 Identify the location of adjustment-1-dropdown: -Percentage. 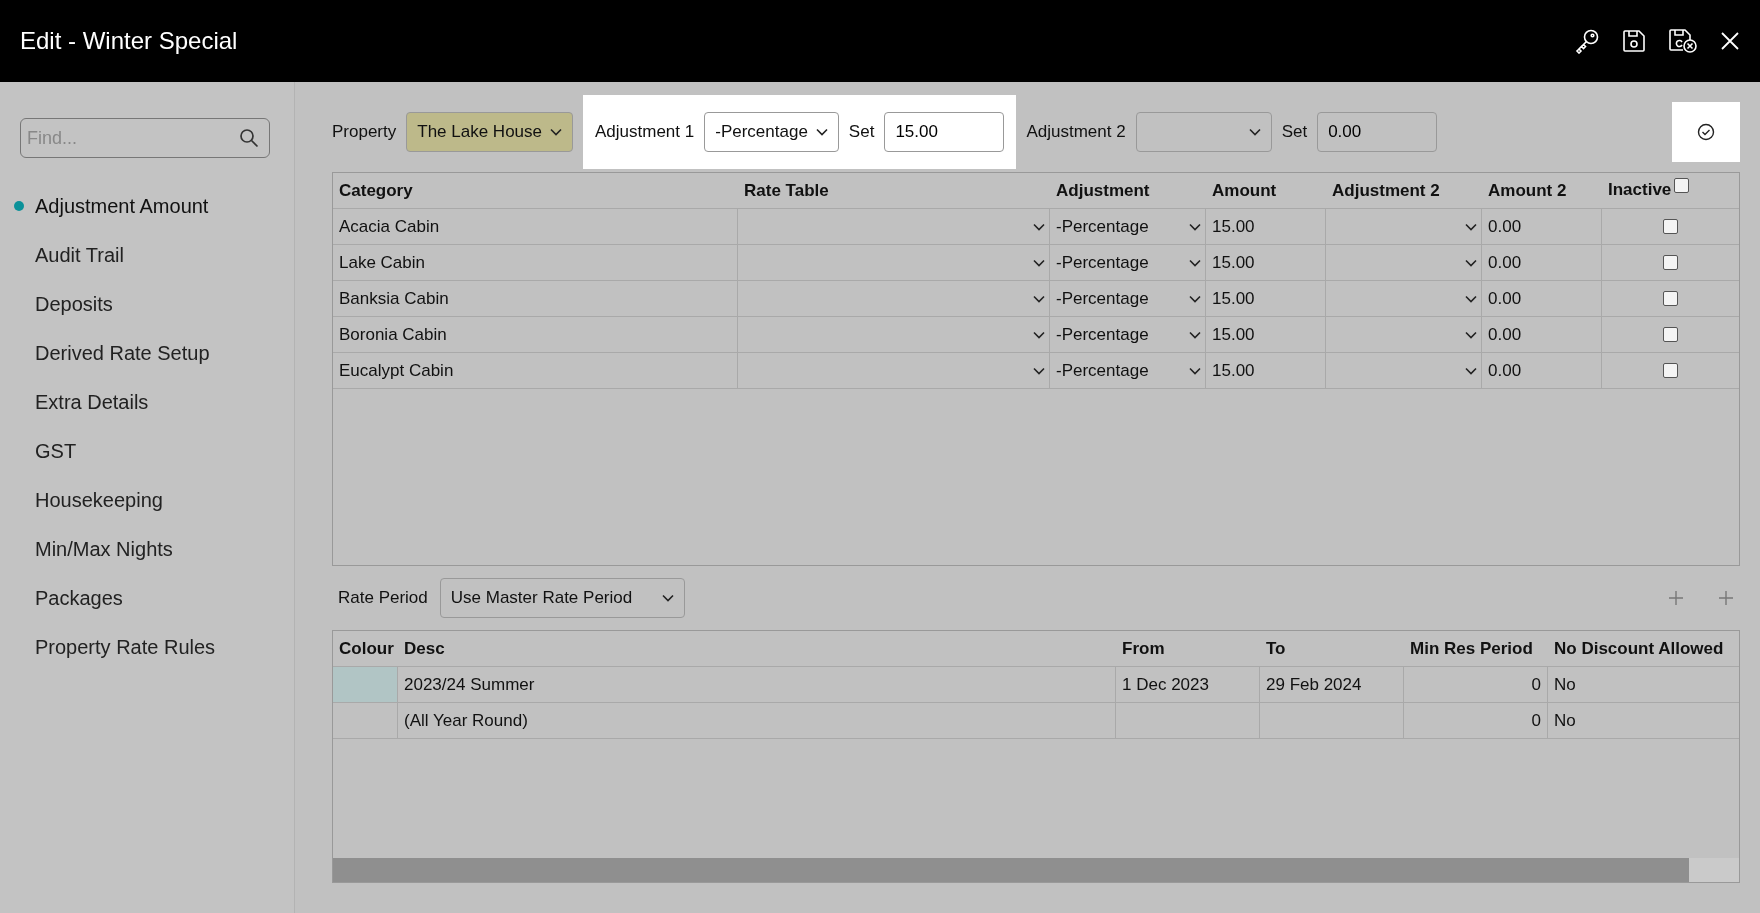
(771, 132).